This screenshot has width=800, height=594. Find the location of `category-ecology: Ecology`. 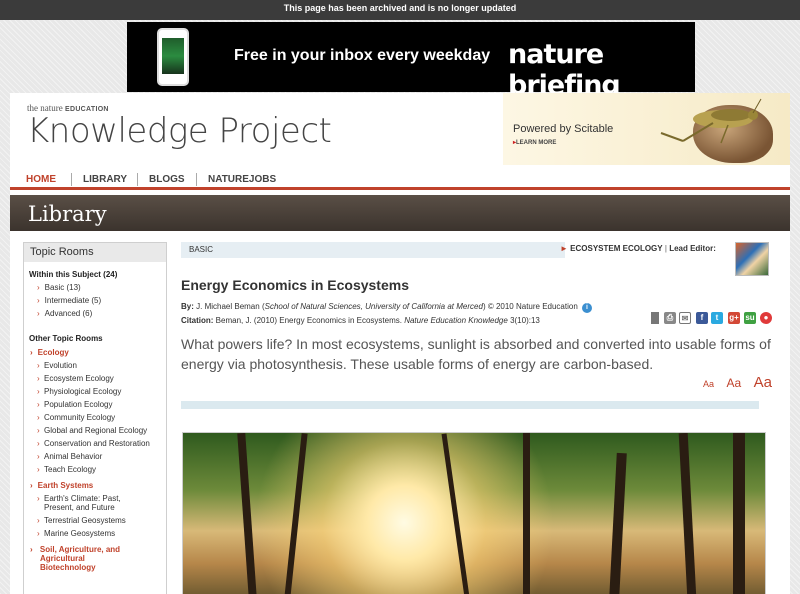

category-ecology: Ecology is located at coordinates (98, 352).